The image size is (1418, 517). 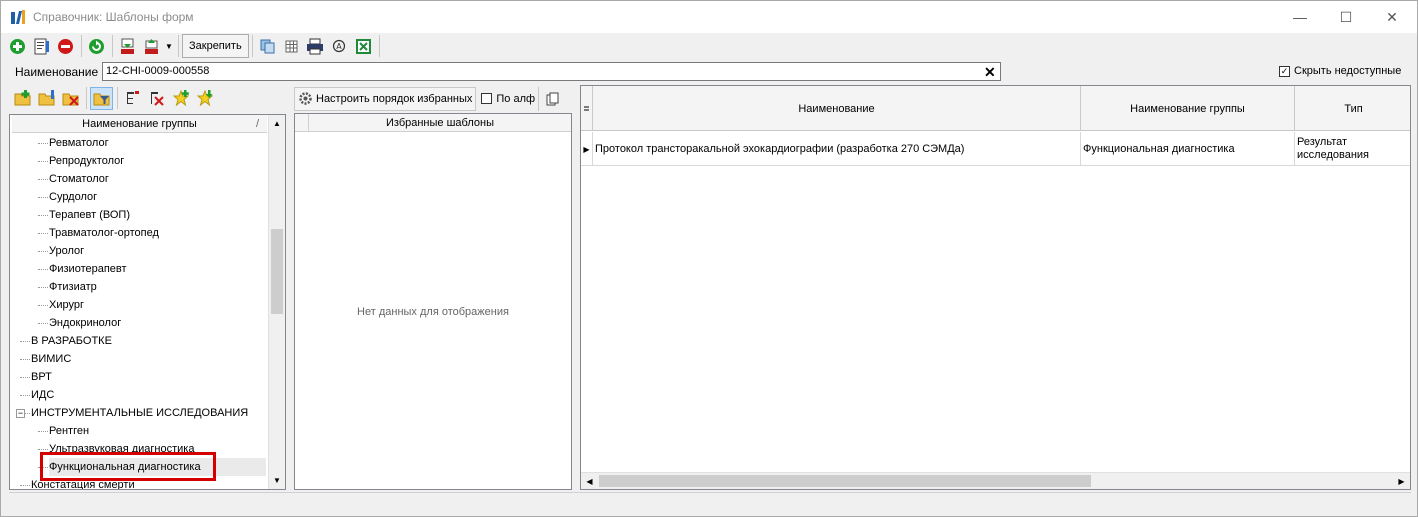 What do you see at coordinates (18, 17) in the screenshot?
I see `app-icon` at bounding box center [18, 17].